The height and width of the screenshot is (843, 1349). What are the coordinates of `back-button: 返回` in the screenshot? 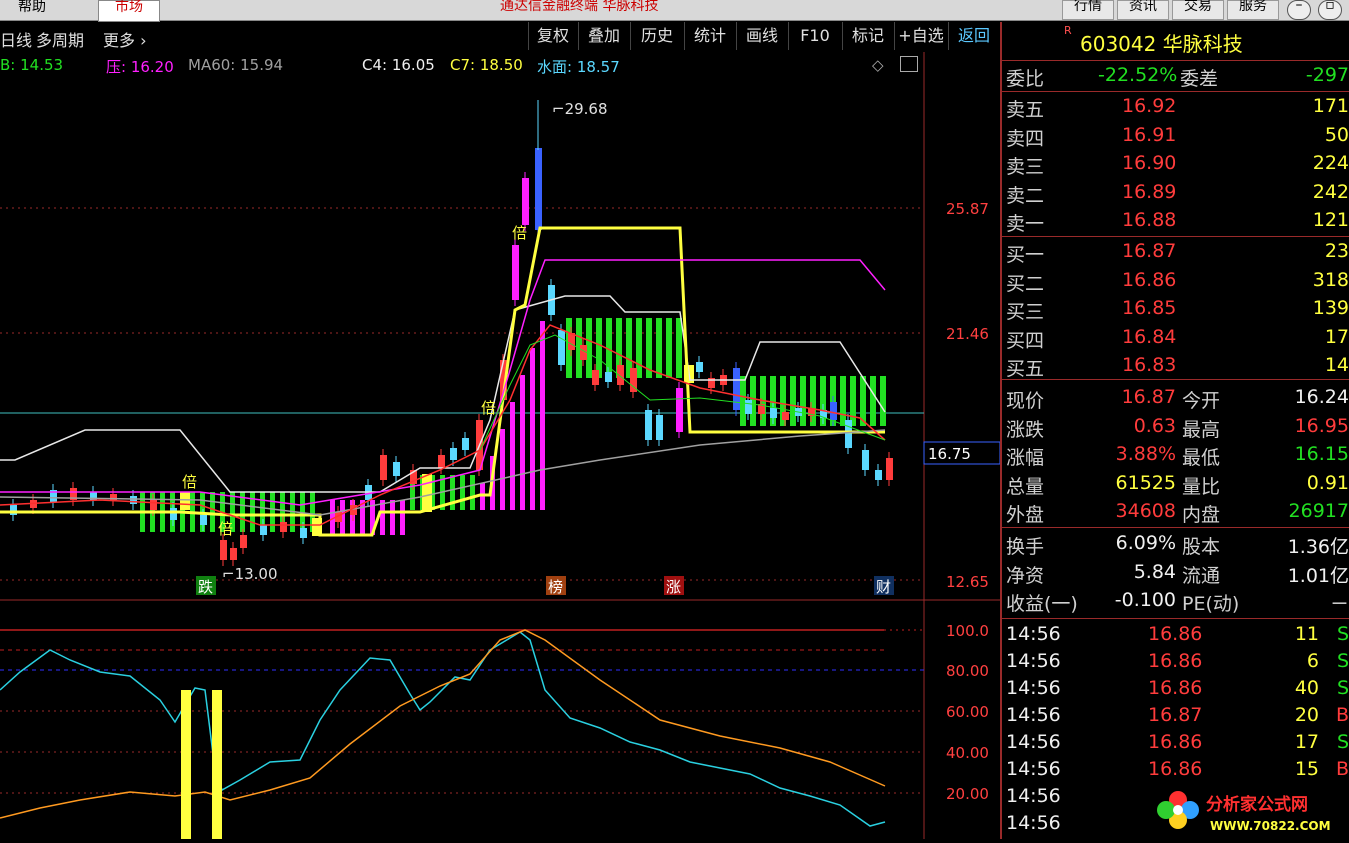 It's located at (973, 36).